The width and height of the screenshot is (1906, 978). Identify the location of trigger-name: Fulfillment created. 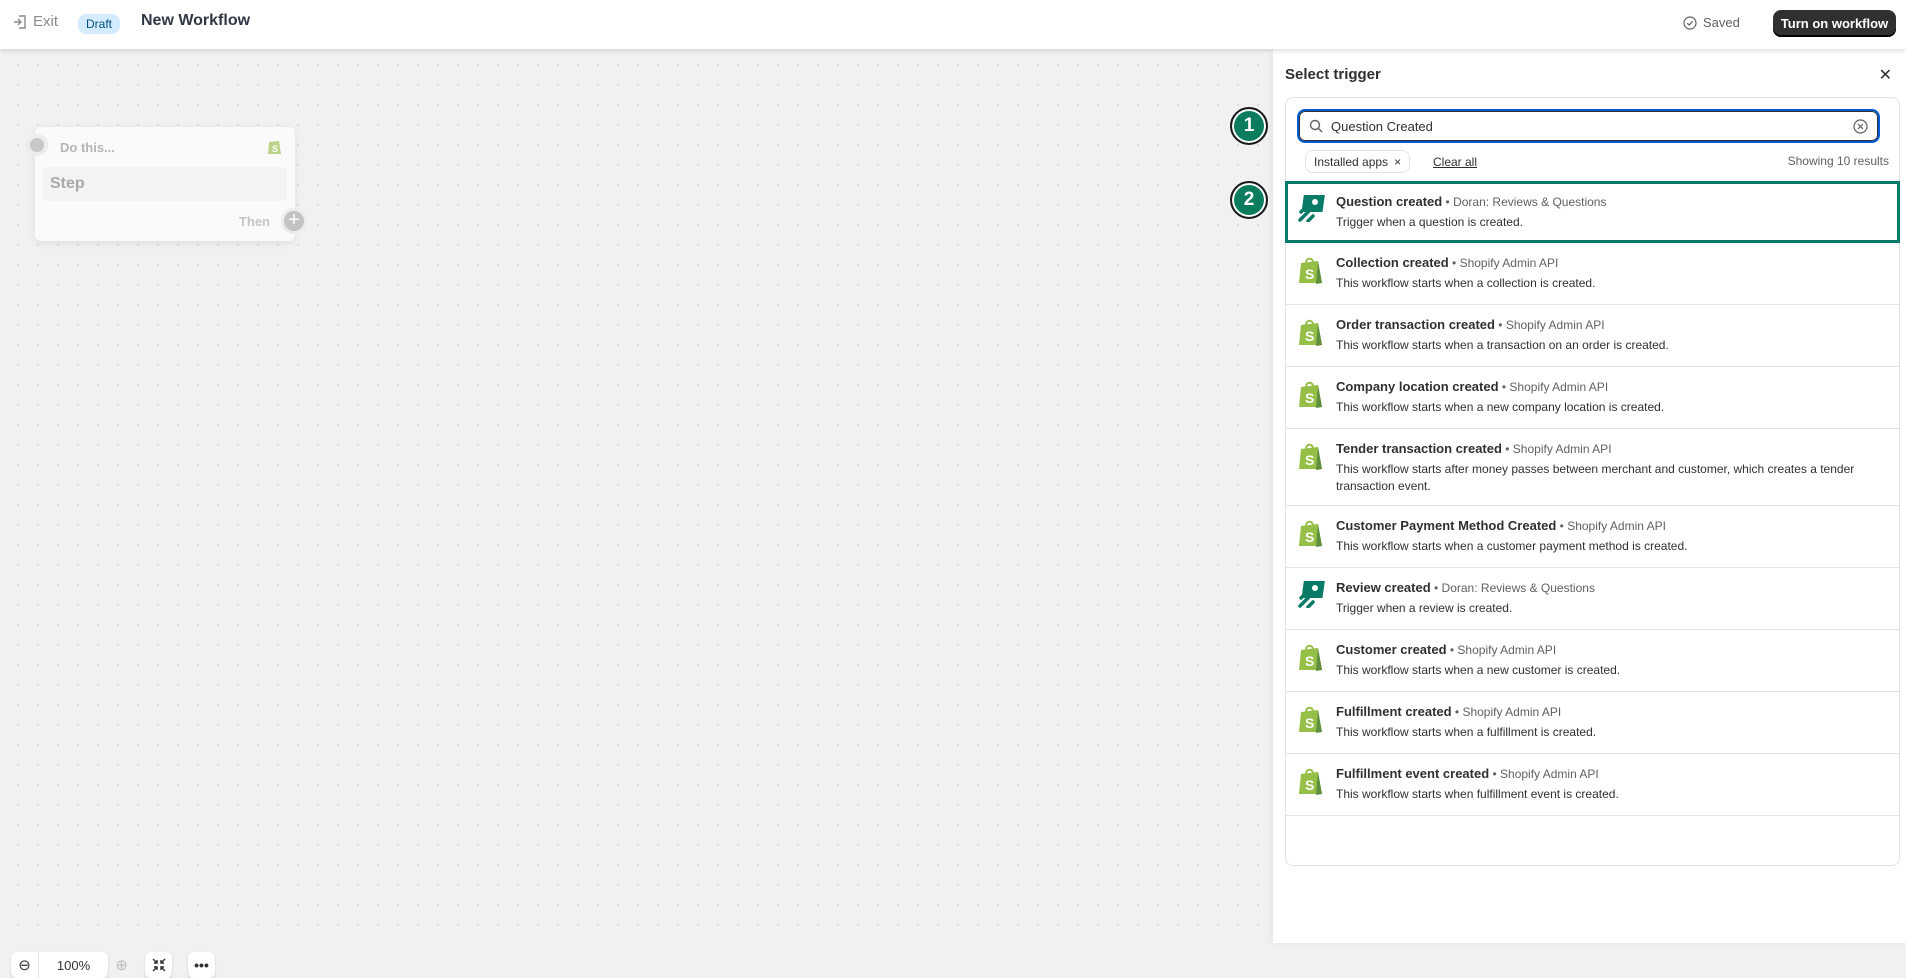
(1394, 711).